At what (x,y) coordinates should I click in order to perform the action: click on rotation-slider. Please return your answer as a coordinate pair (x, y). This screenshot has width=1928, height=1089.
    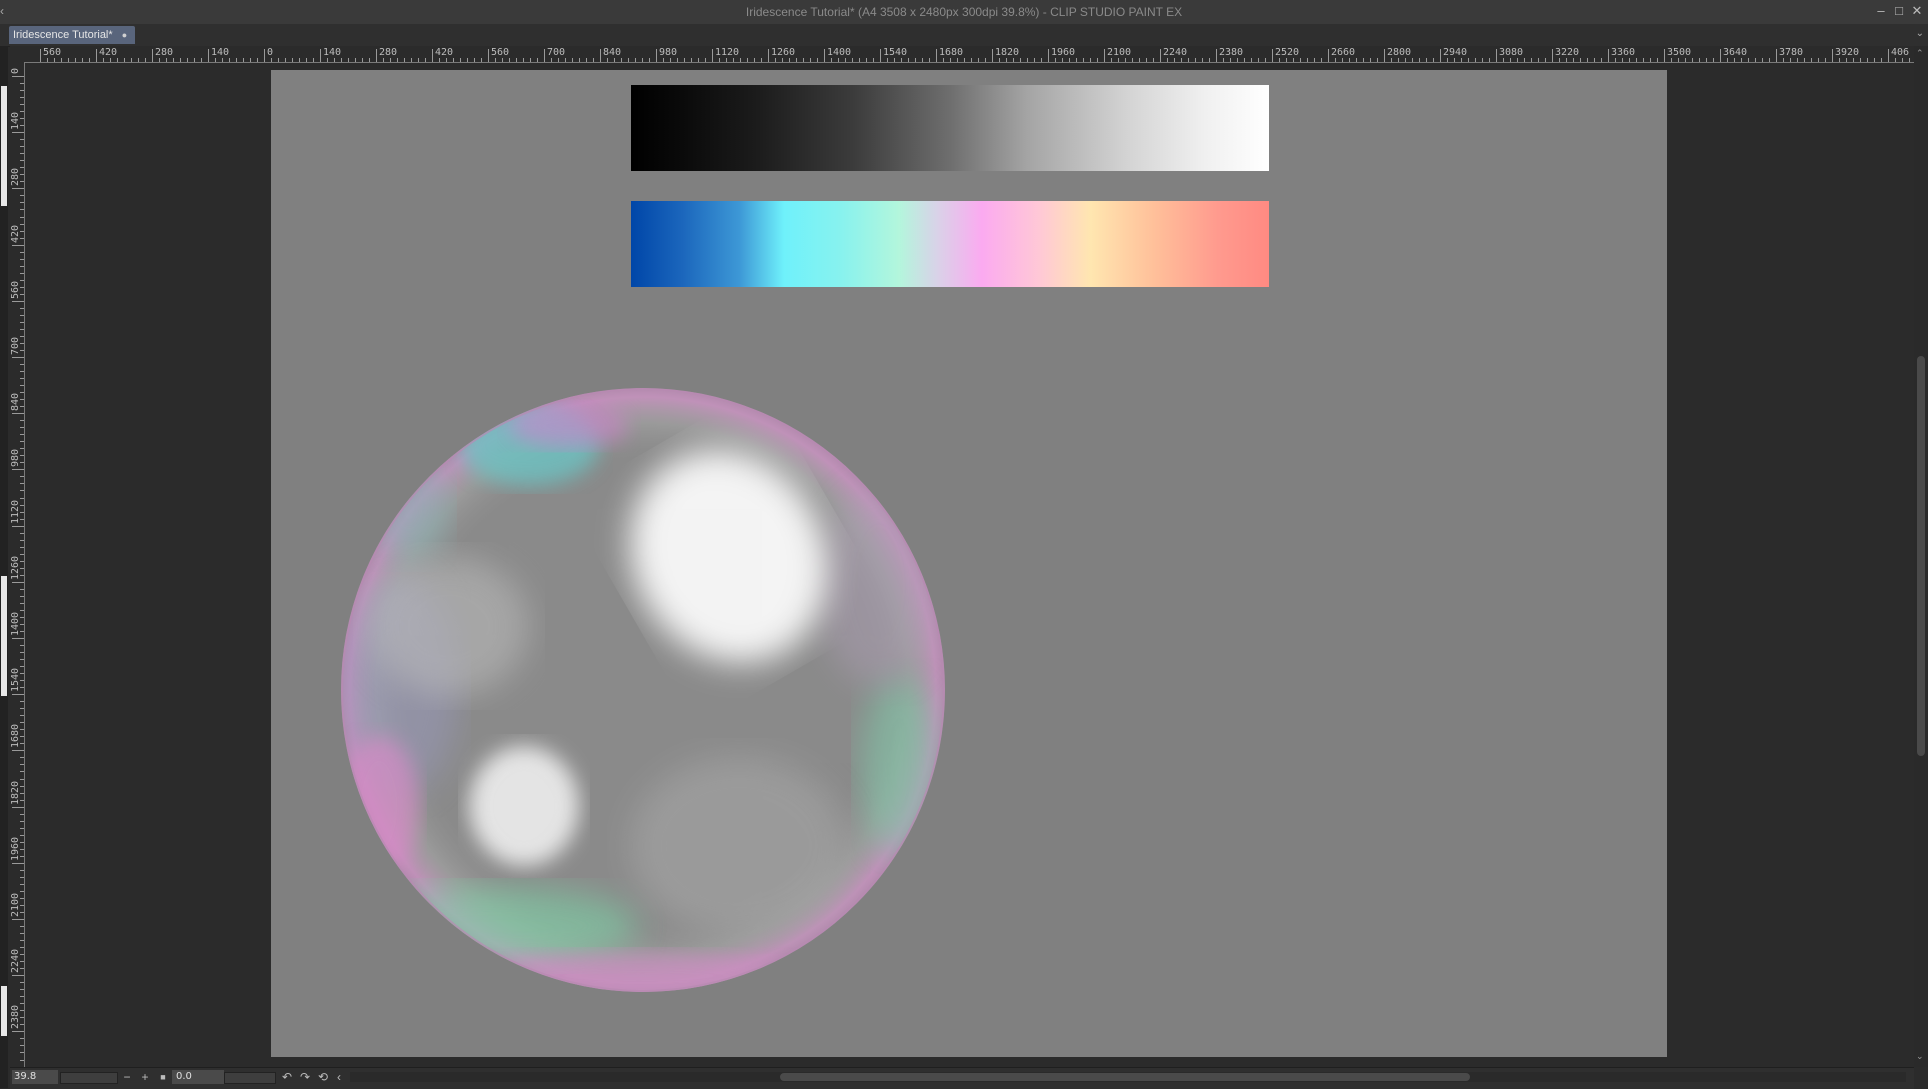
    Looking at the image, I should click on (250, 1078).